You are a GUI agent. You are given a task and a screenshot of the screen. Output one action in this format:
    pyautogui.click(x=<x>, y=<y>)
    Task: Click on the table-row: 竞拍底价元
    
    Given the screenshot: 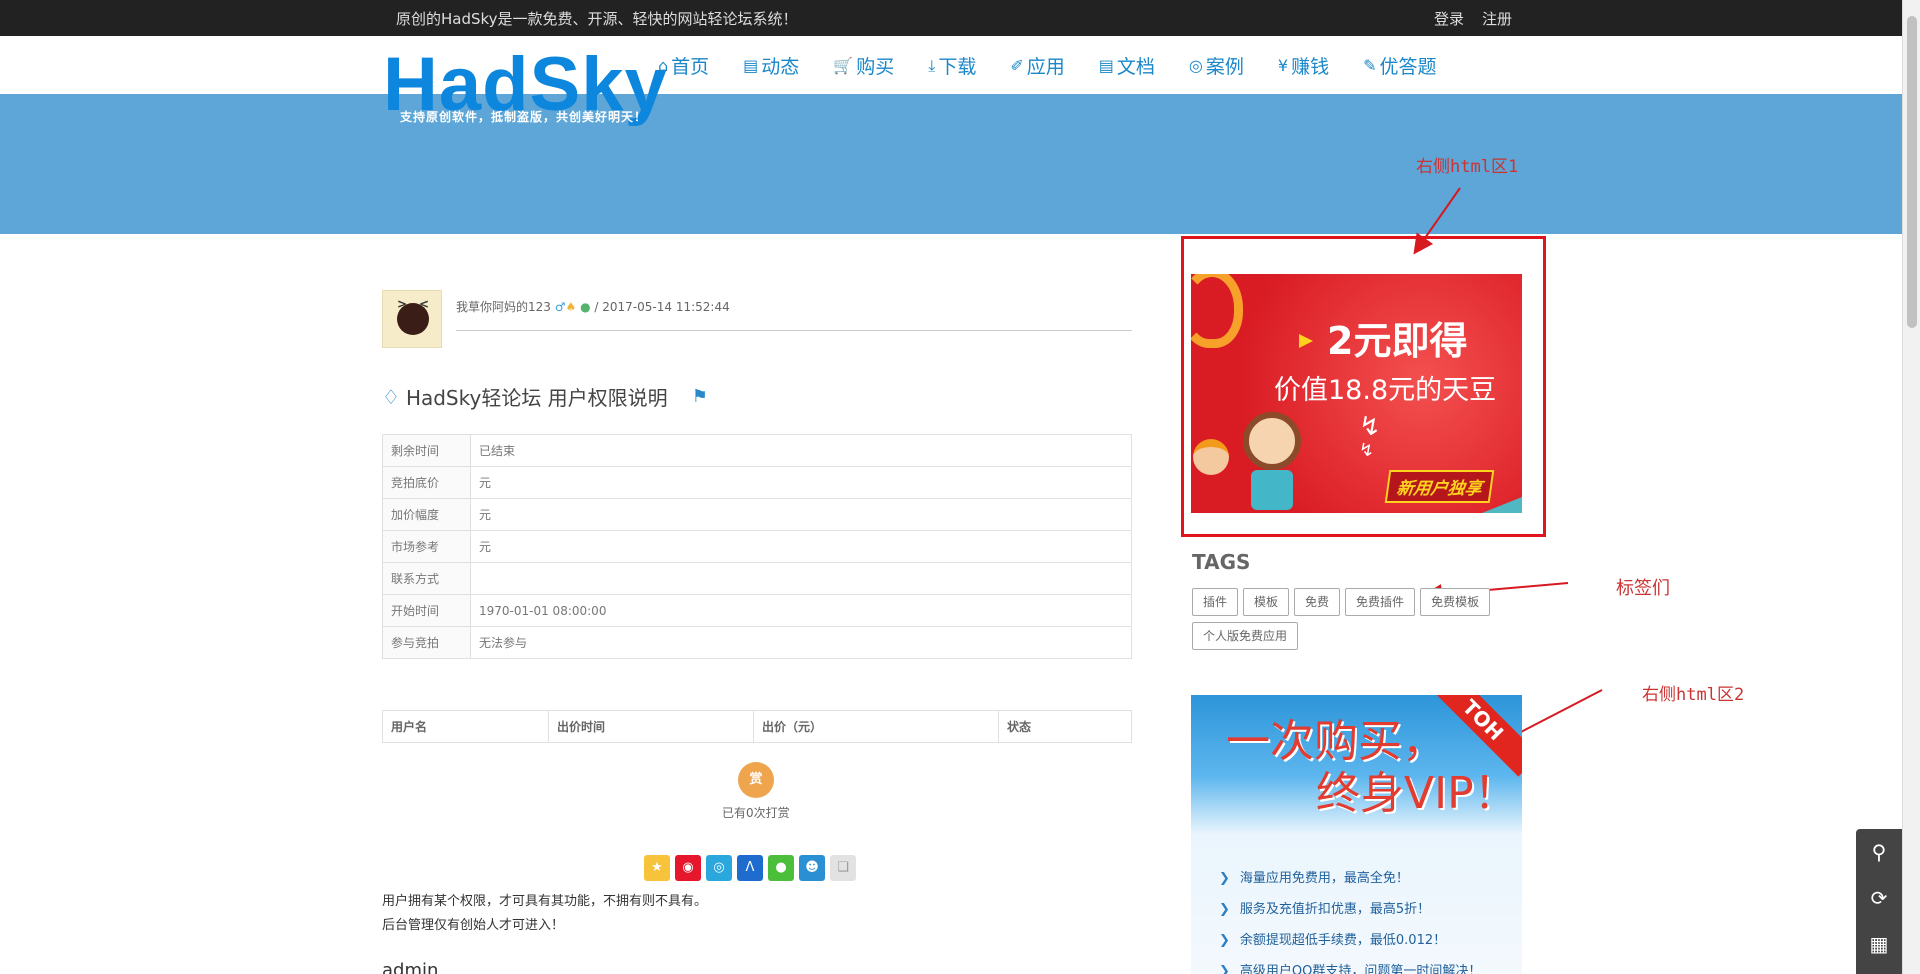 What is the action you would take?
    pyautogui.click(x=757, y=482)
    